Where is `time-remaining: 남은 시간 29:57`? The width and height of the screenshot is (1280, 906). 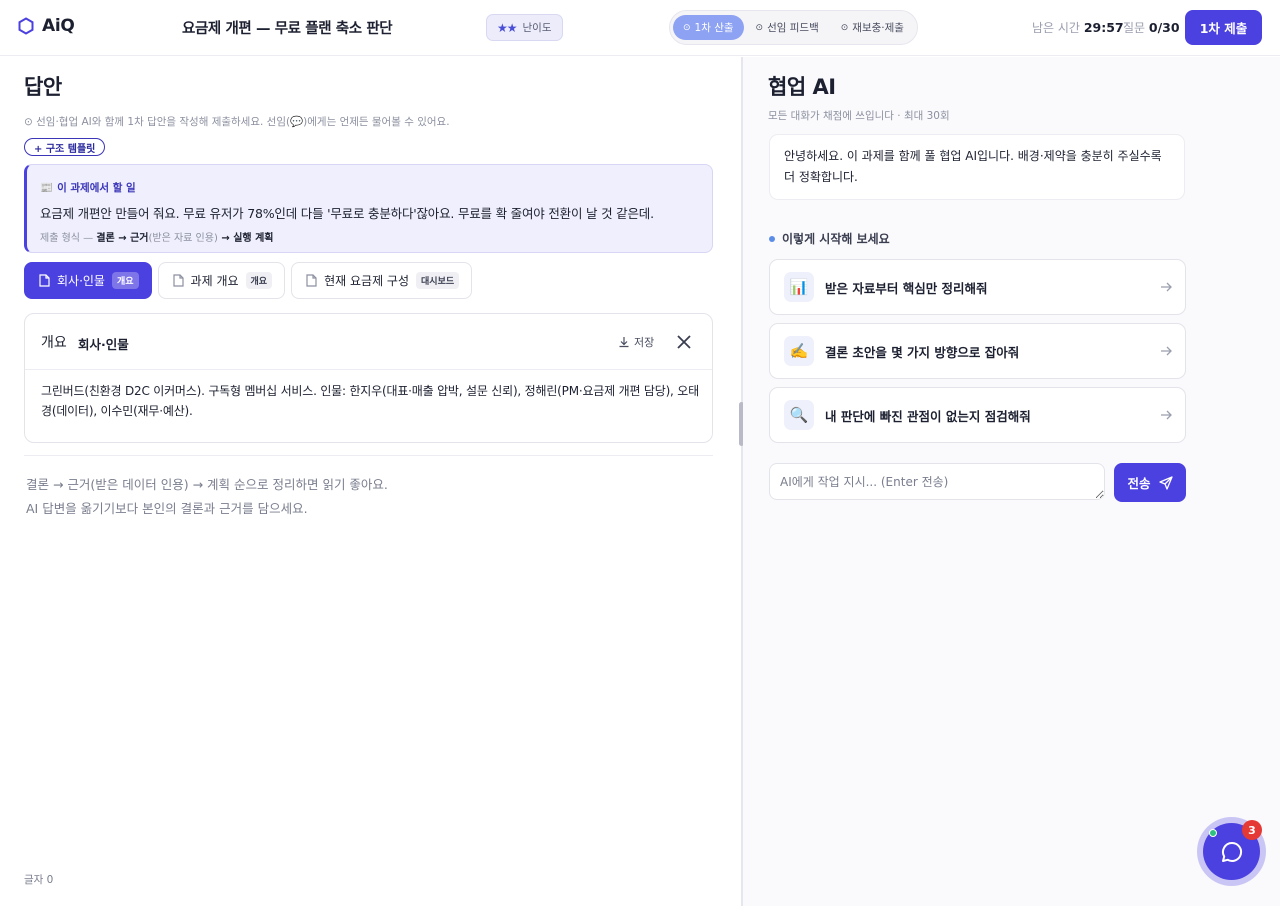 time-remaining: 남은 시간 29:57 is located at coordinates (1078, 27).